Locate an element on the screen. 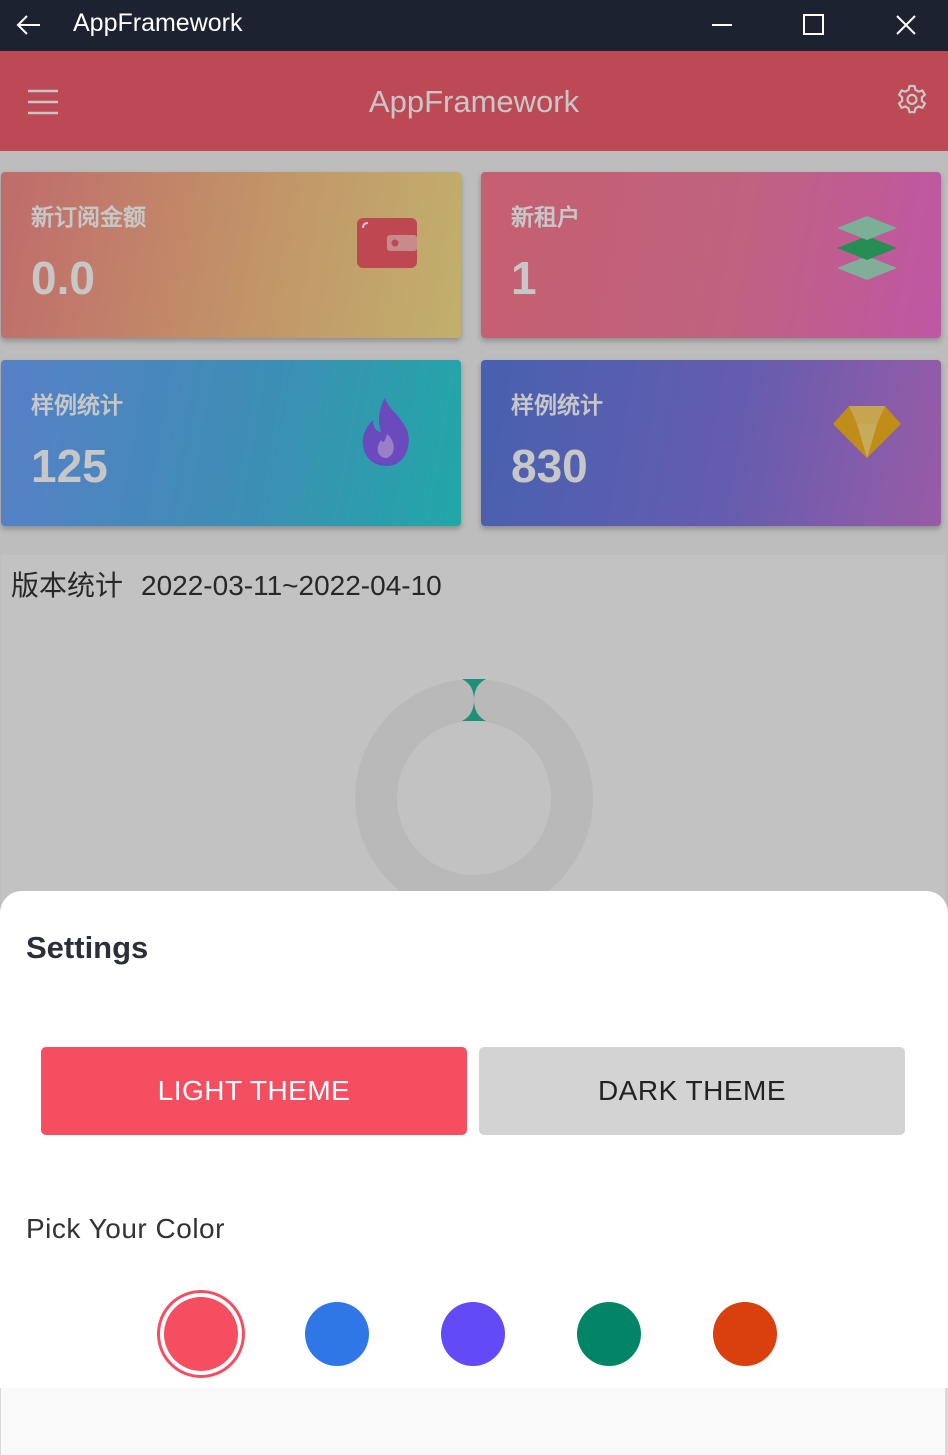 The height and width of the screenshot is (1455, 948). color-swatch-orange is located at coordinates (745, 1334).